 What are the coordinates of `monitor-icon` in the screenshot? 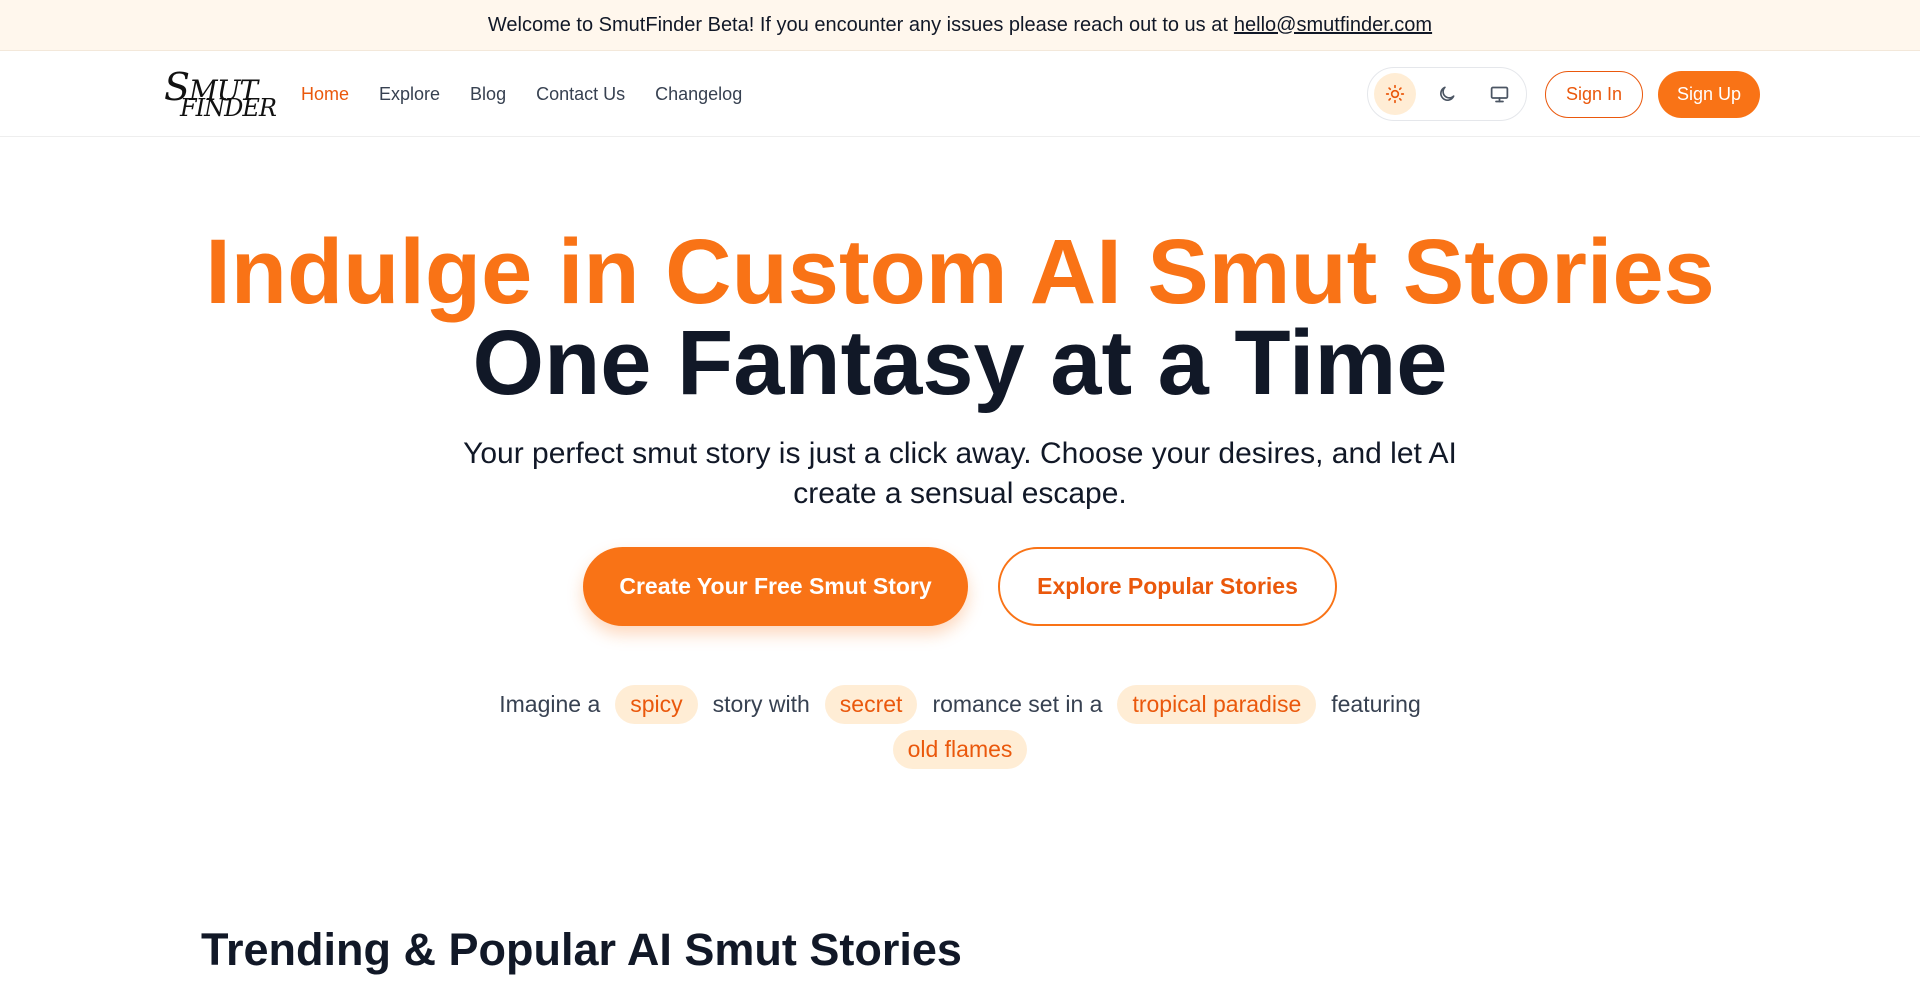 It's located at (1499, 94).